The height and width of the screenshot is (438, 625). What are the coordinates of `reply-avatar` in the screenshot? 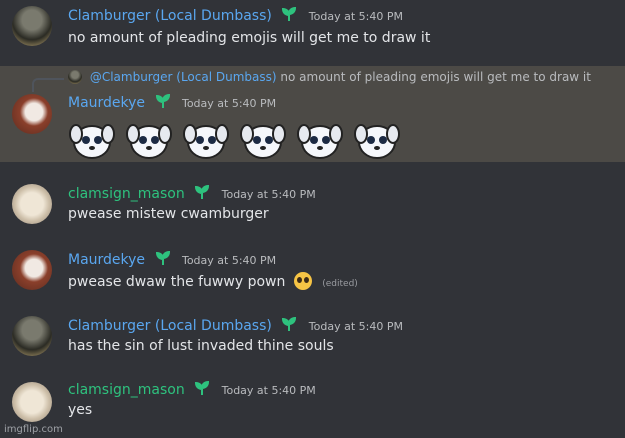 It's located at (75, 77).